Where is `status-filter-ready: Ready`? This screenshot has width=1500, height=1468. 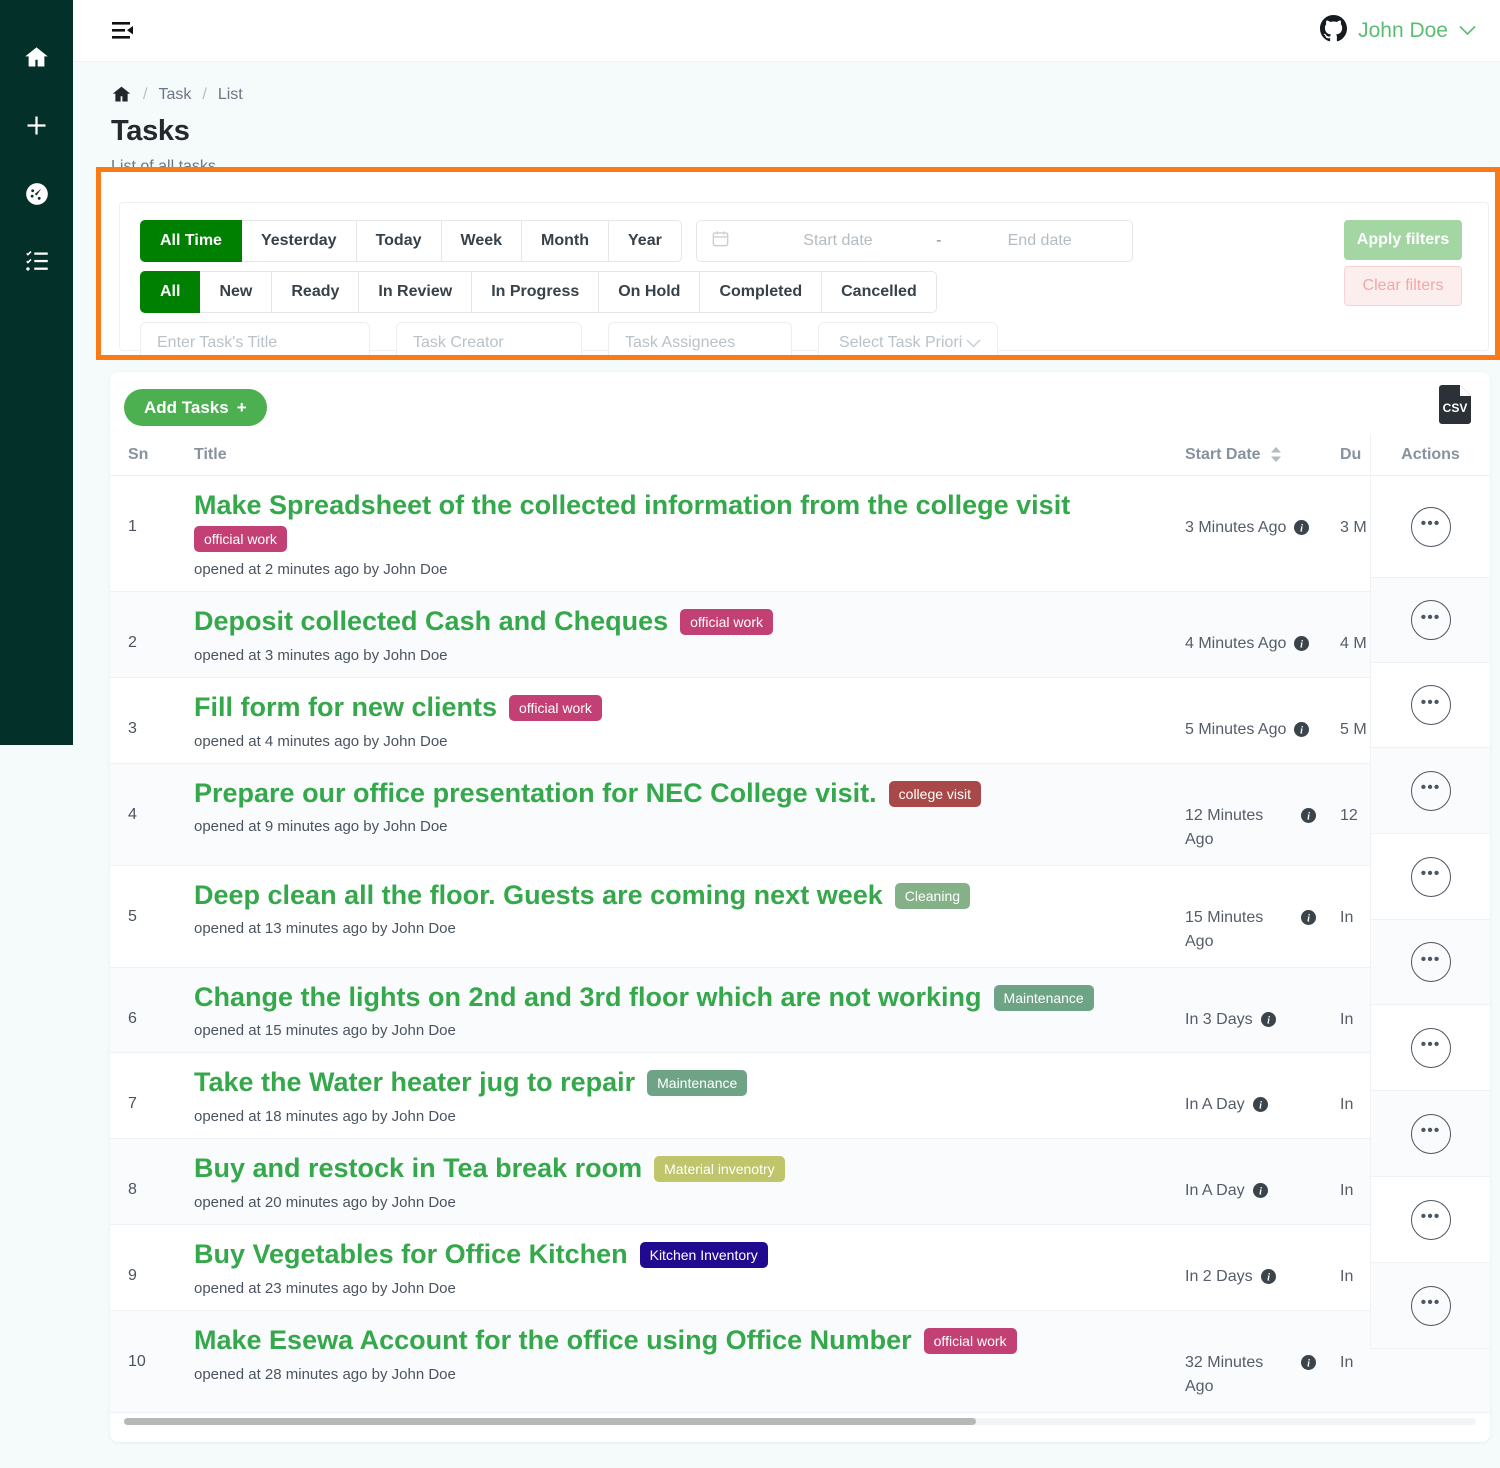
status-filter-ready: Ready is located at coordinates (316, 292).